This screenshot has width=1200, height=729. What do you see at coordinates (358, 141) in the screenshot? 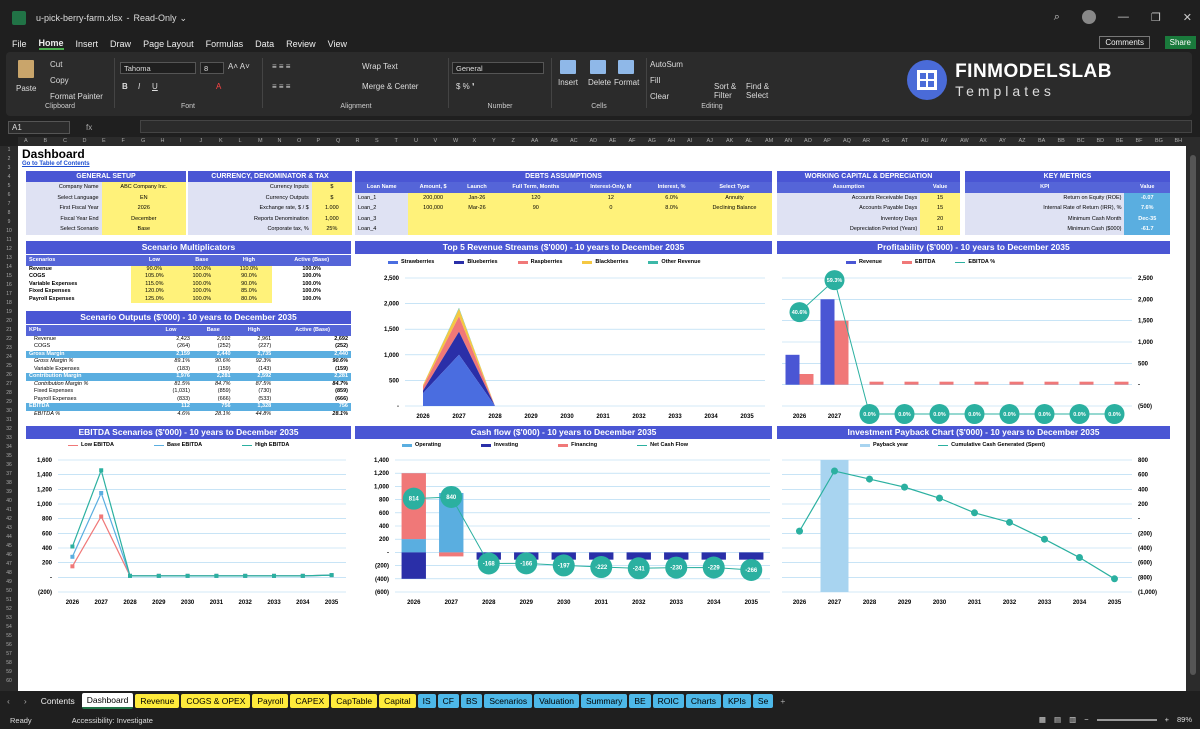
I see `column-header: R` at bounding box center [358, 141].